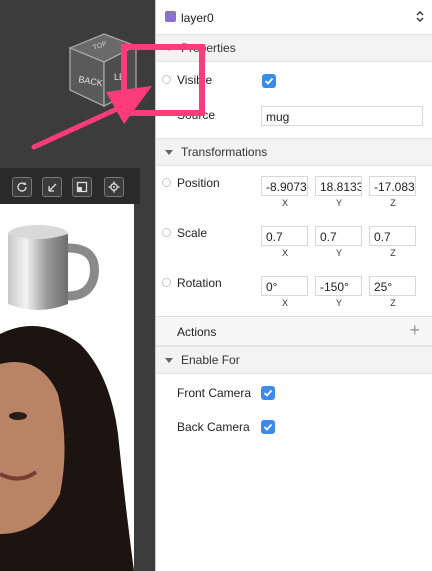  Describe the element at coordinates (338, 186) in the screenshot. I see `position-y-field: 18.8133` at that location.